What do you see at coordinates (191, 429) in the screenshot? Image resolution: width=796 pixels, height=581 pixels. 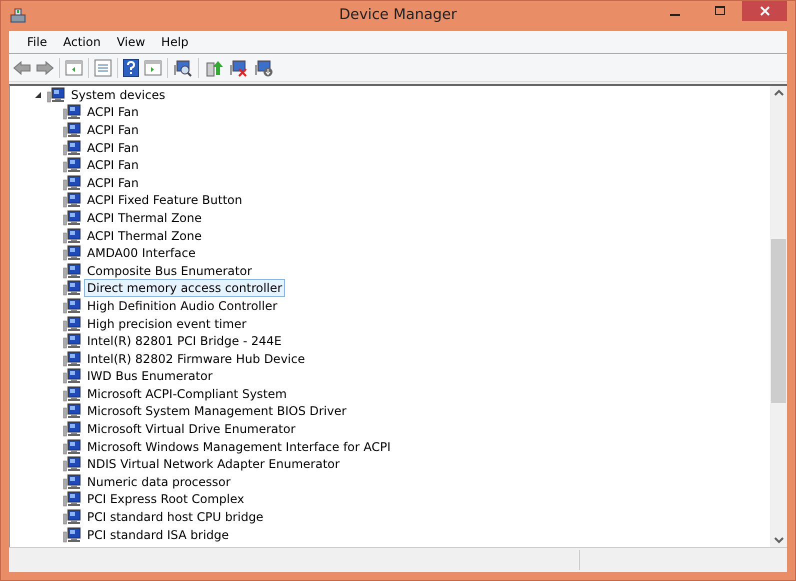 I see `tree-item: Microsoft Virtual Drive Enumerator` at bounding box center [191, 429].